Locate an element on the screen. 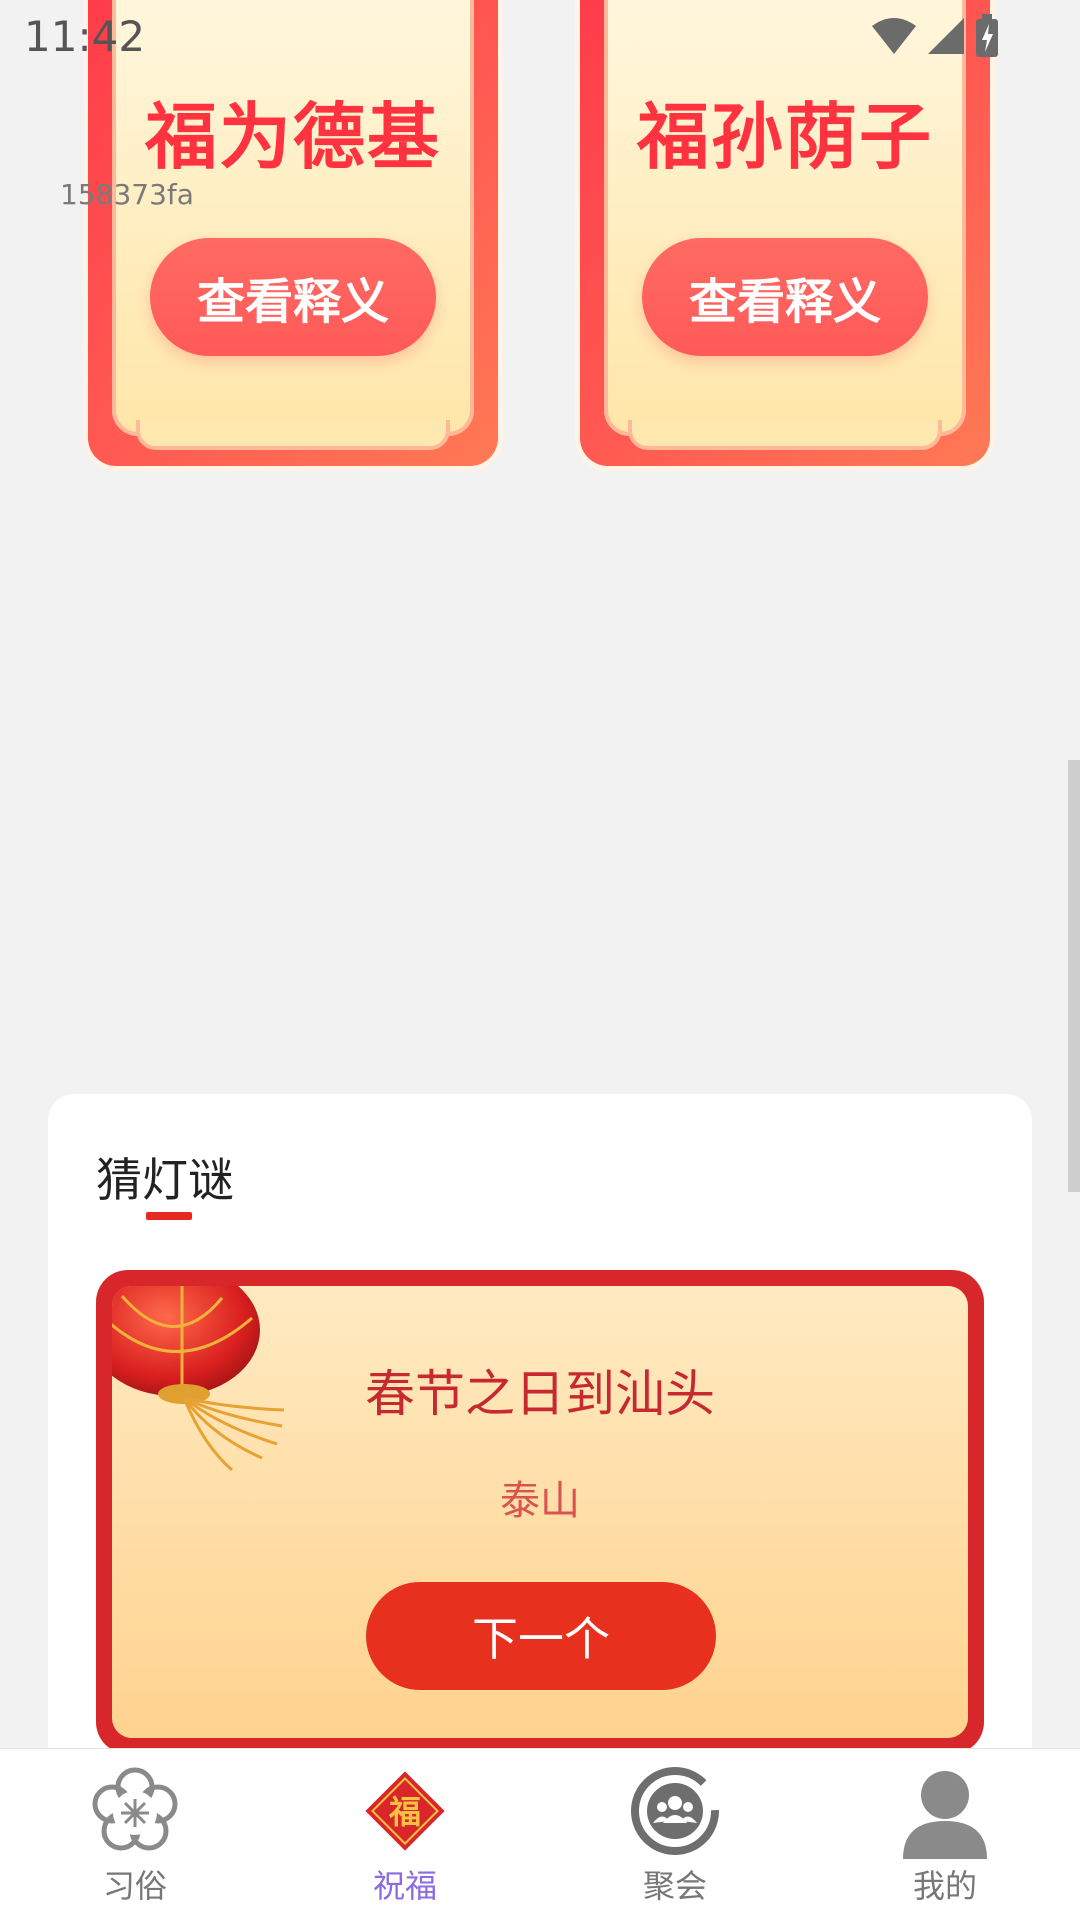 The width and height of the screenshot is (1080, 1920). nav-item-mine: 我的 is located at coordinates (945, 1834).